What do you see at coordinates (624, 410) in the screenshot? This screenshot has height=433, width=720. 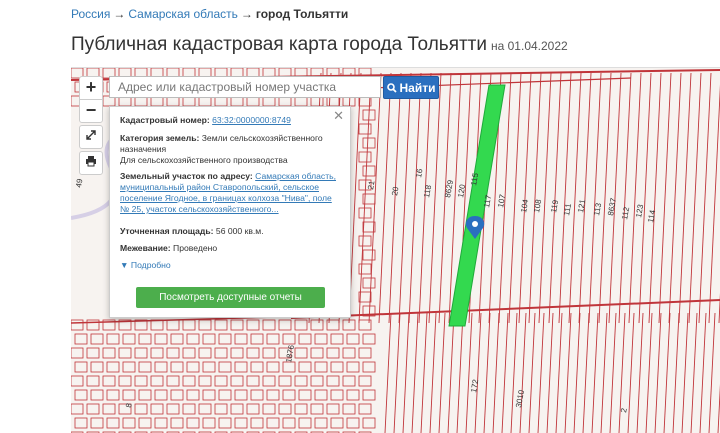 I see `map-parcel-label: 2` at bounding box center [624, 410].